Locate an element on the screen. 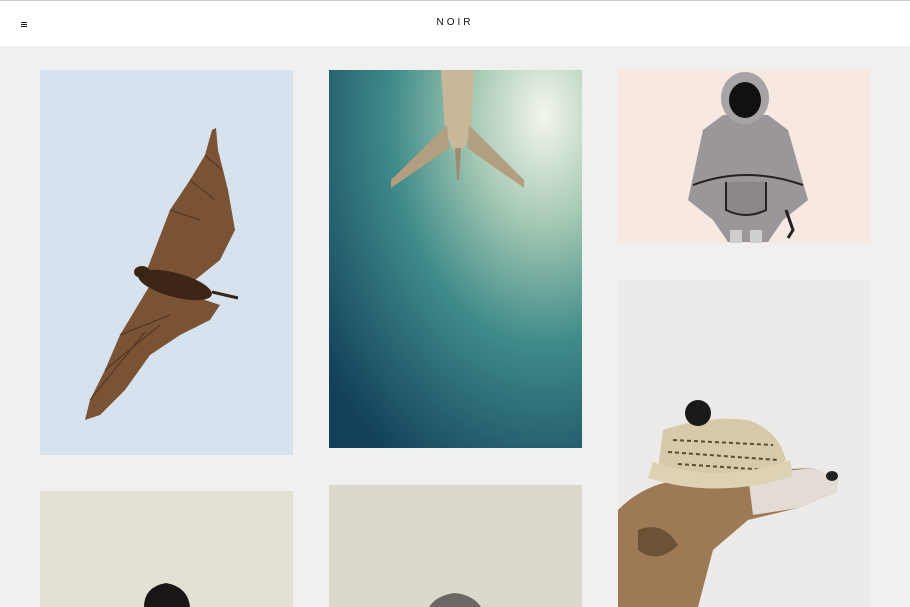 Image resolution: width=910 pixels, height=607 pixels. figure-portrait-photo is located at coordinates (455, 546).